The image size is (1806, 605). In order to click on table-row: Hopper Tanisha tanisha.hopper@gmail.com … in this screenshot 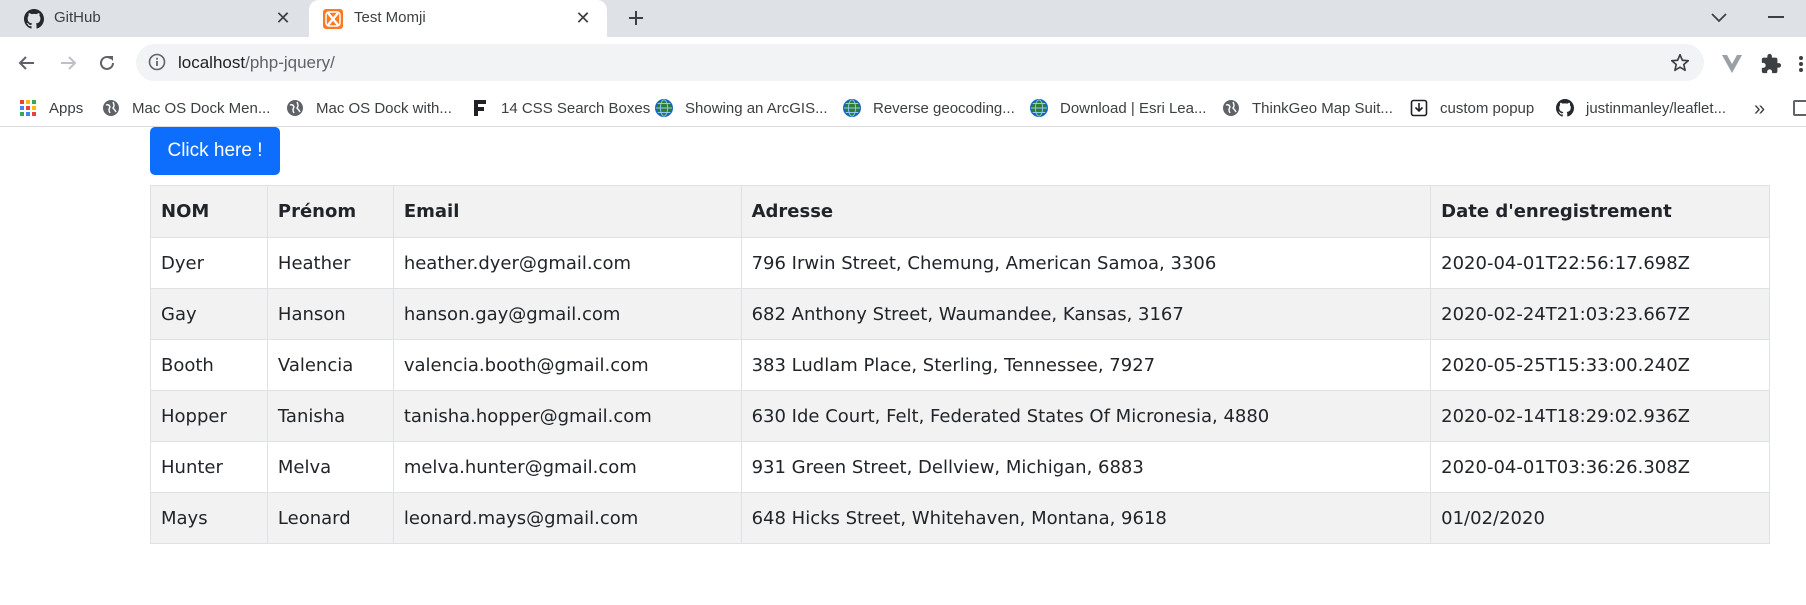, I will do `click(960, 416)`.